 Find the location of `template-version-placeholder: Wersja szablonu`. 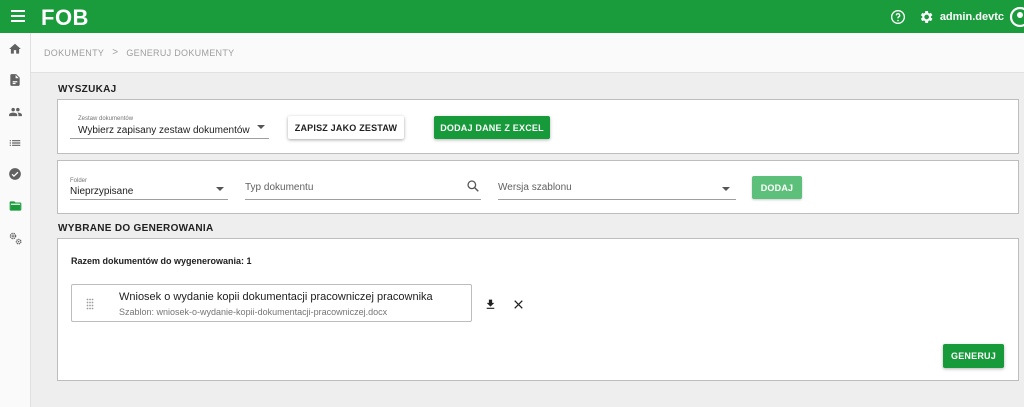

template-version-placeholder: Wersja szablonu is located at coordinates (535, 187).